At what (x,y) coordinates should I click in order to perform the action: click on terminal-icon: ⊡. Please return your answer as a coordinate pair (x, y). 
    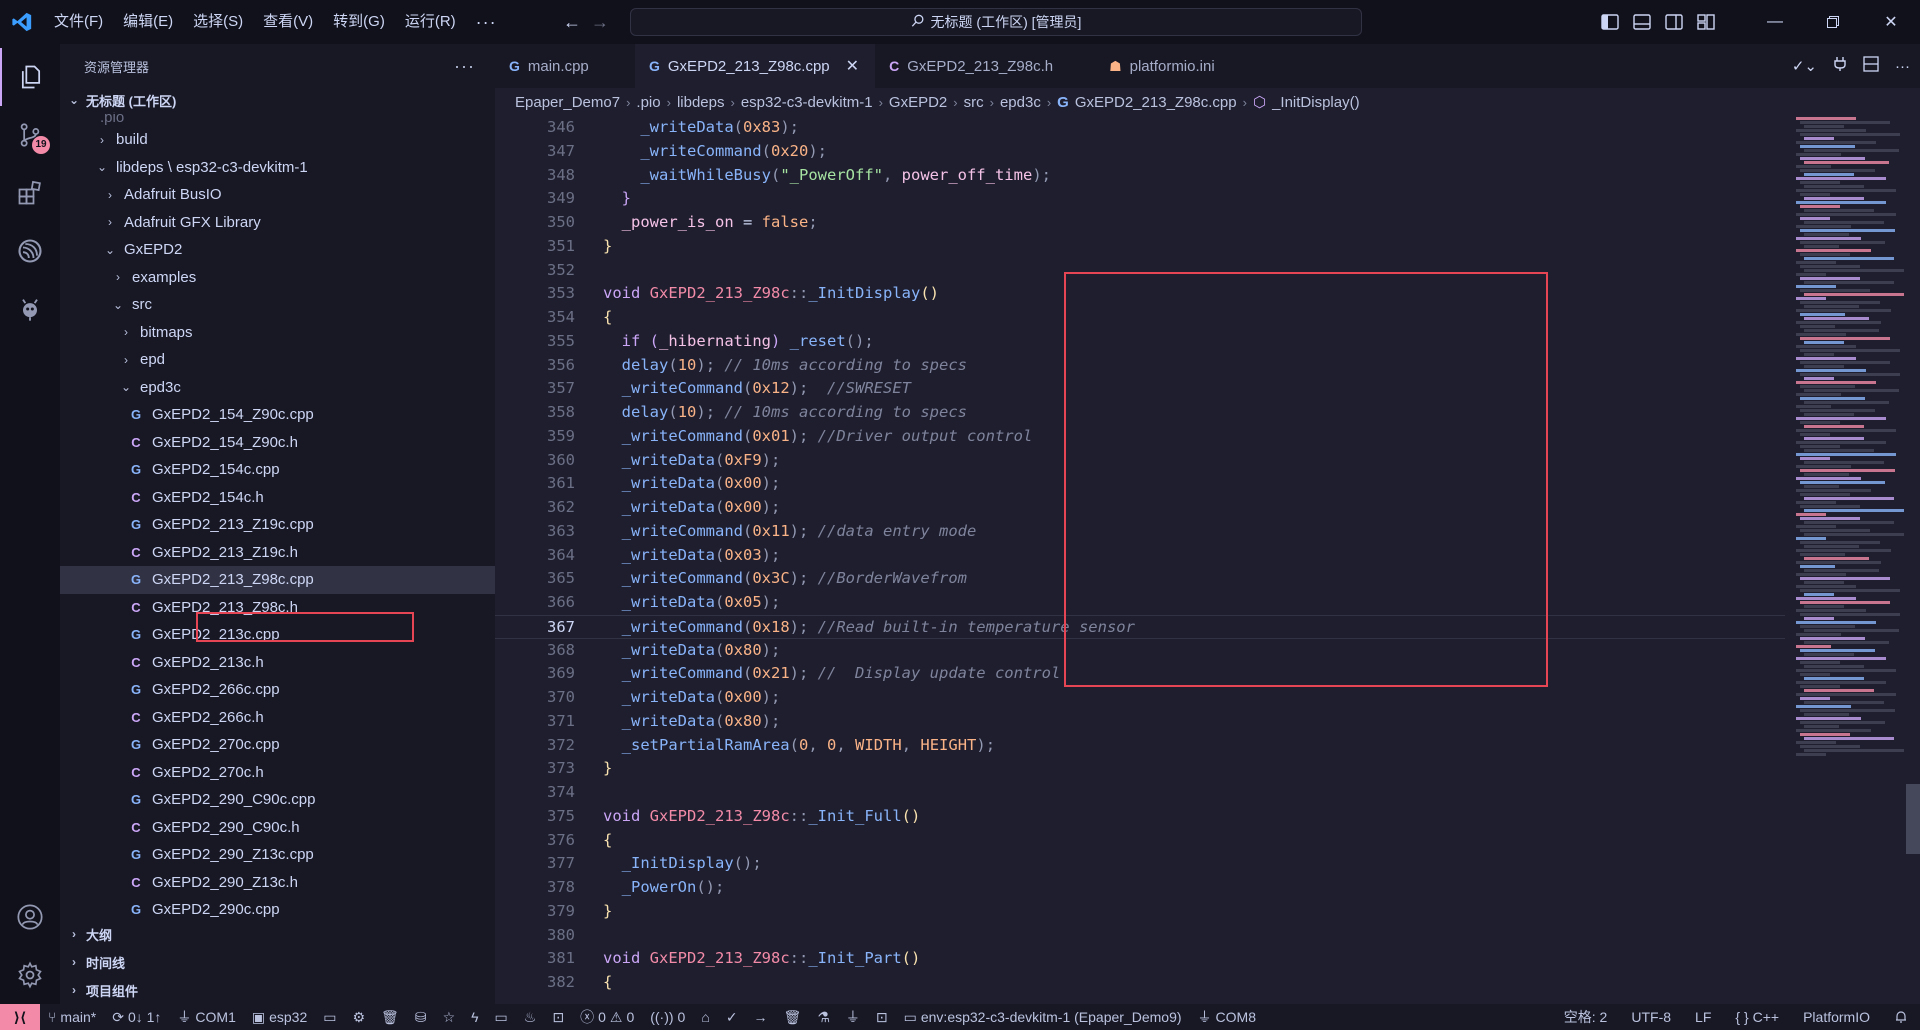
    Looking at the image, I should click on (558, 1017).